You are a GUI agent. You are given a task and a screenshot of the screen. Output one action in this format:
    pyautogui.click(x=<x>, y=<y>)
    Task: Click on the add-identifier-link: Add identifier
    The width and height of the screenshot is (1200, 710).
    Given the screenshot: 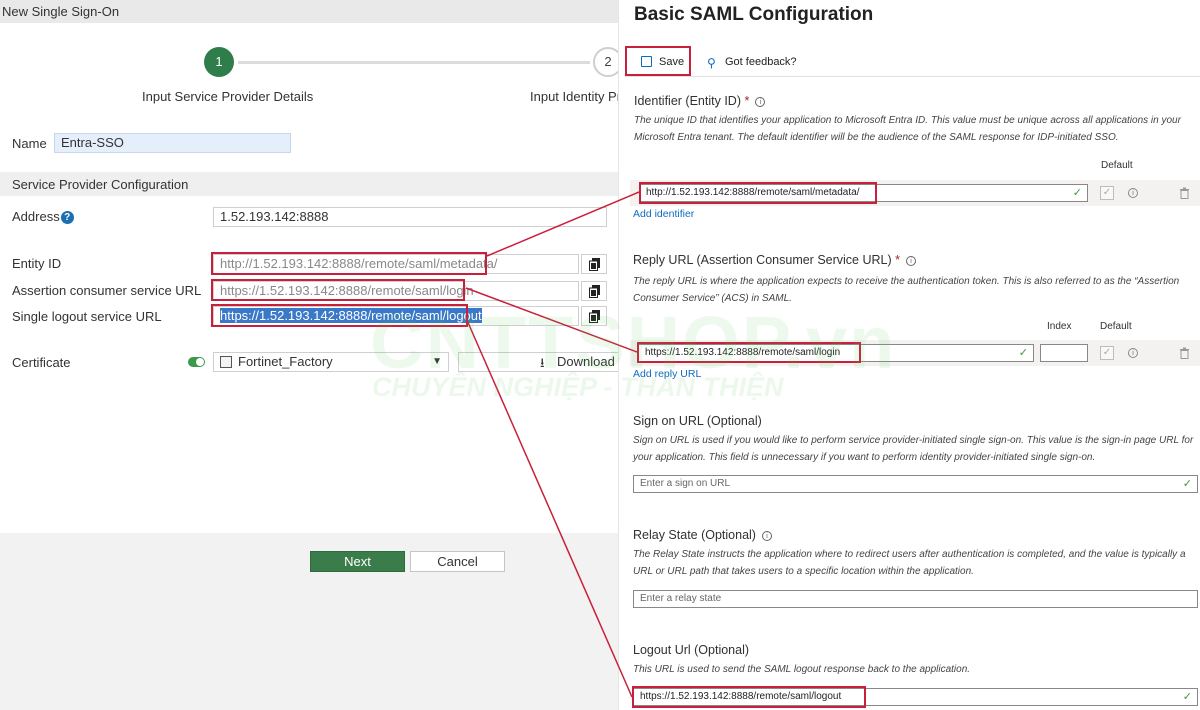 What is the action you would take?
    pyautogui.click(x=663, y=214)
    